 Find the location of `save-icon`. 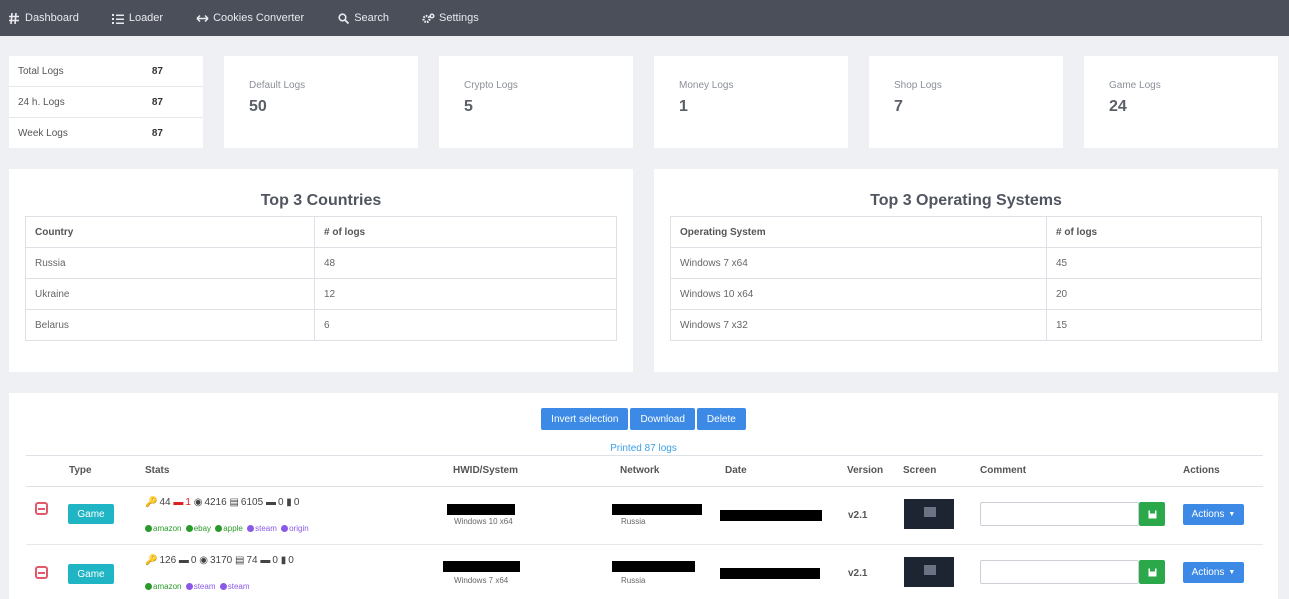

save-icon is located at coordinates (1152, 514).